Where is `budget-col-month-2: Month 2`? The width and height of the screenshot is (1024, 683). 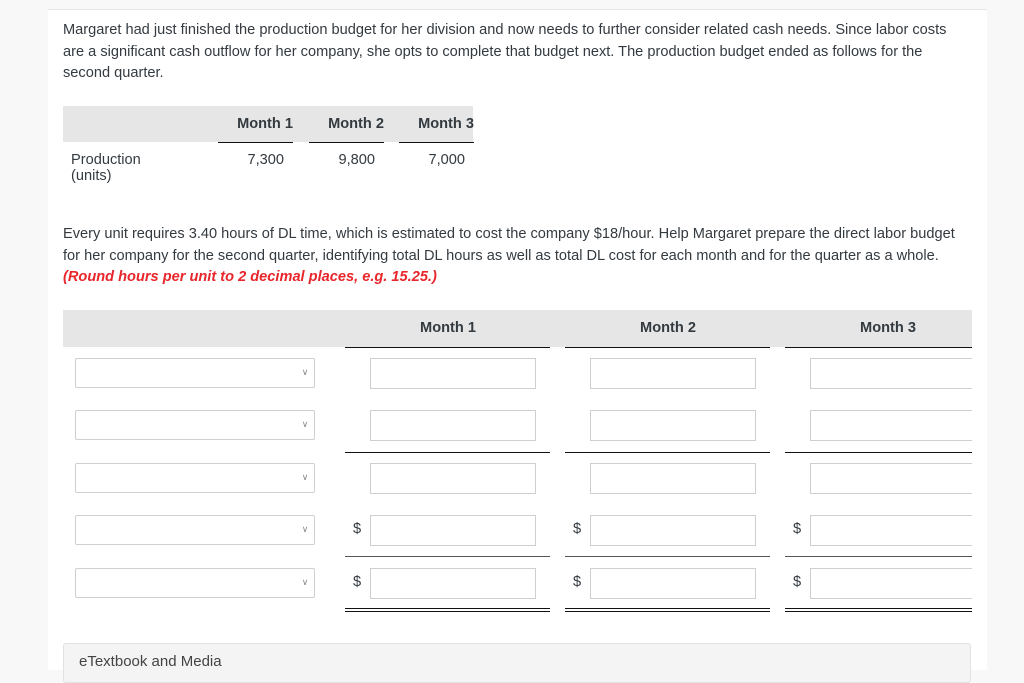 budget-col-month-2: Month 2 is located at coordinates (668, 328).